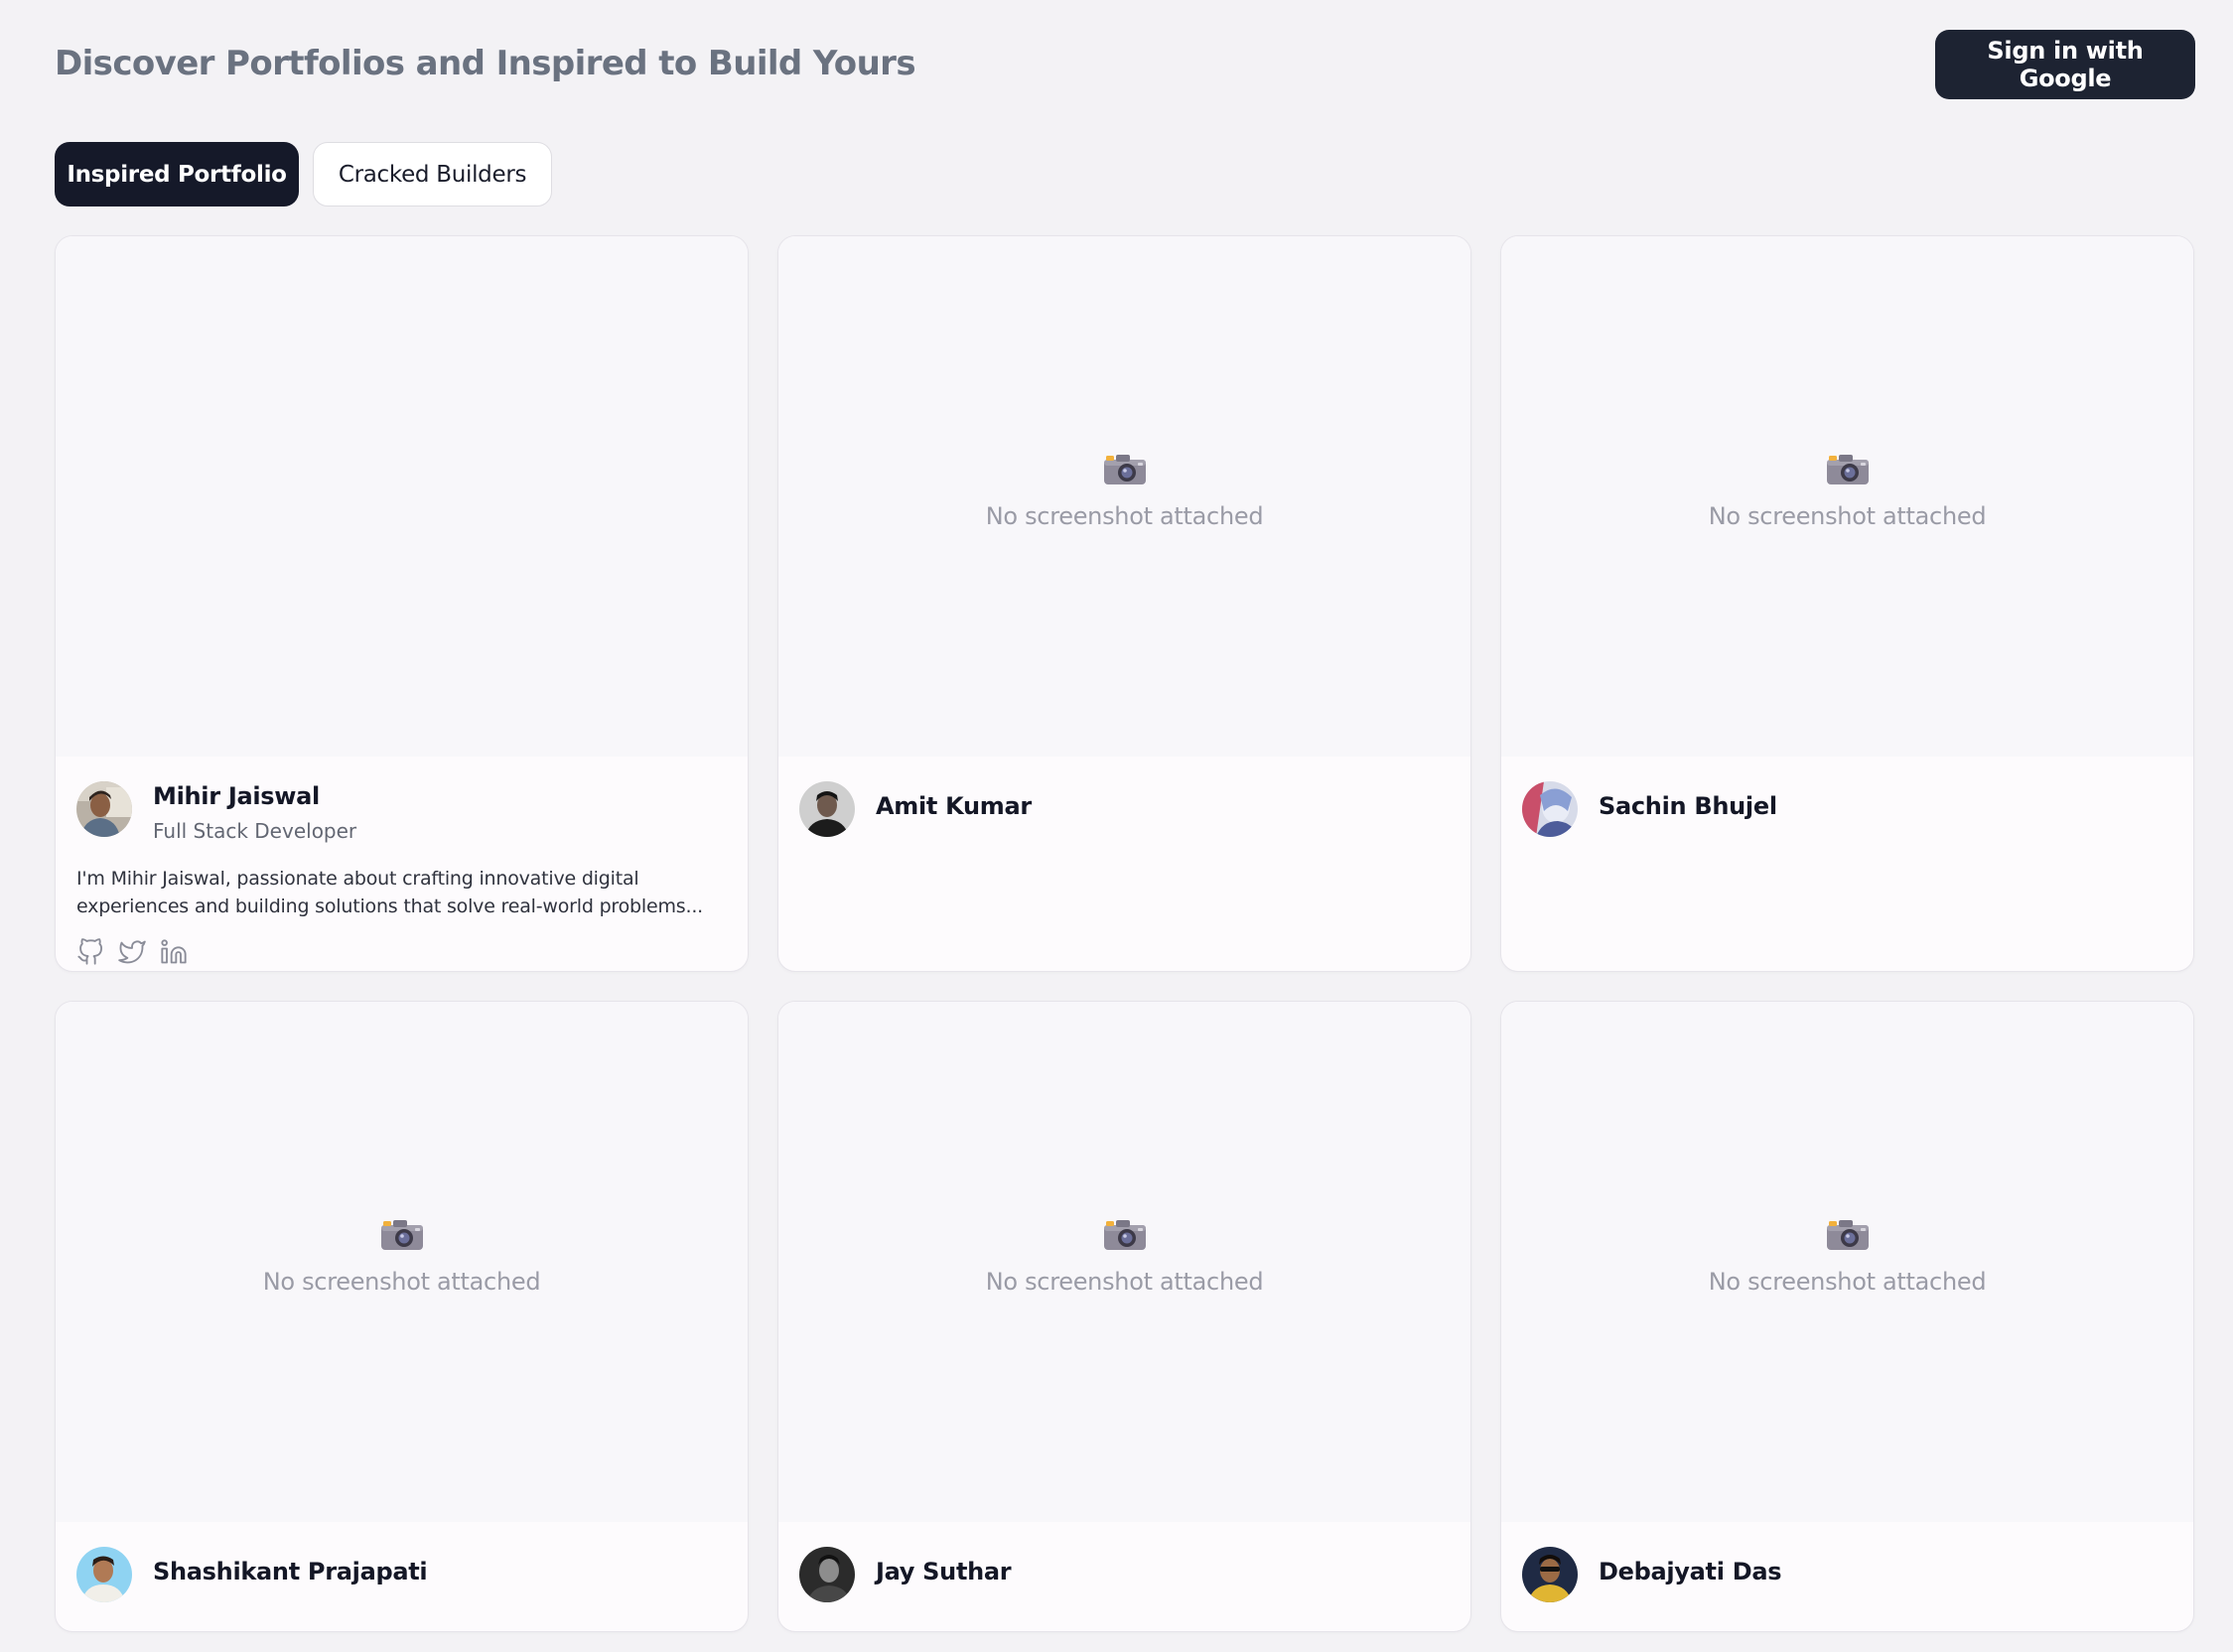  I want to click on person-name: Sachin Bhujel, so click(1688, 806).